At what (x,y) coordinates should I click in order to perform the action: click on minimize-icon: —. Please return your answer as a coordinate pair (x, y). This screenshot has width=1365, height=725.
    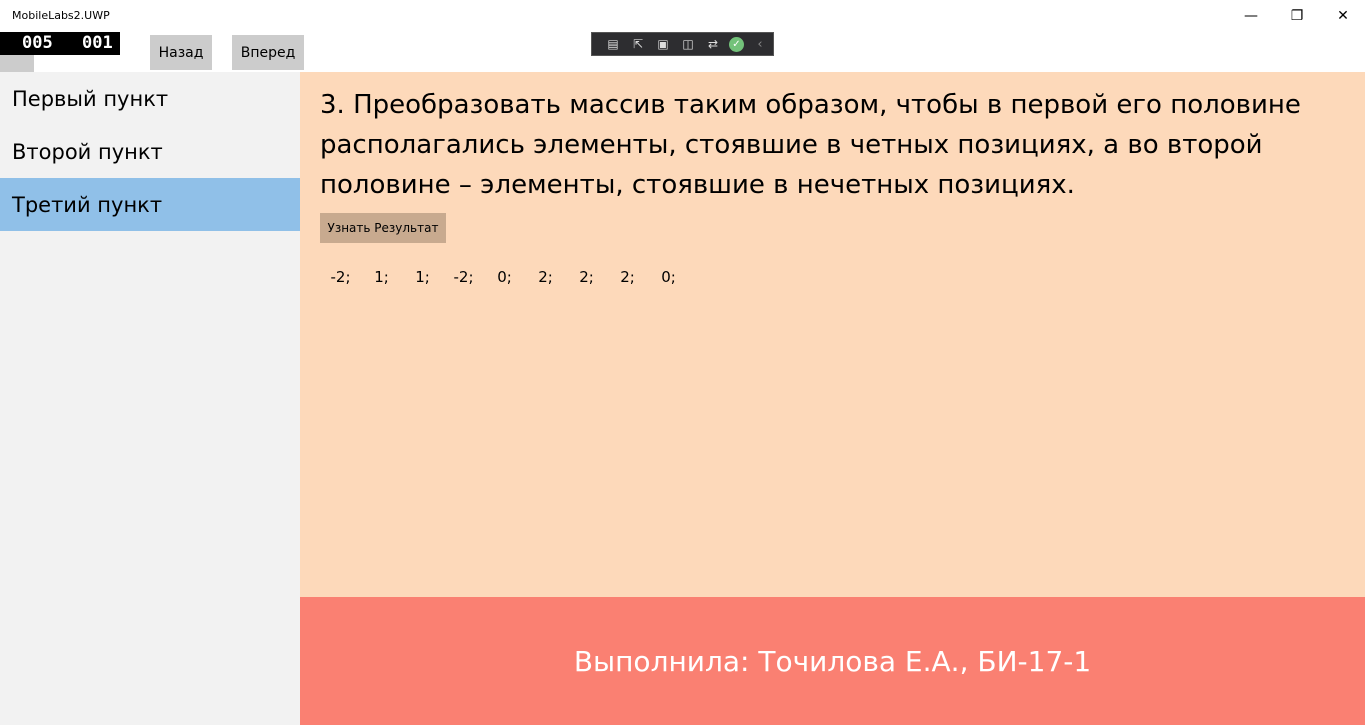
    Looking at the image, I should click on (1251, 16).